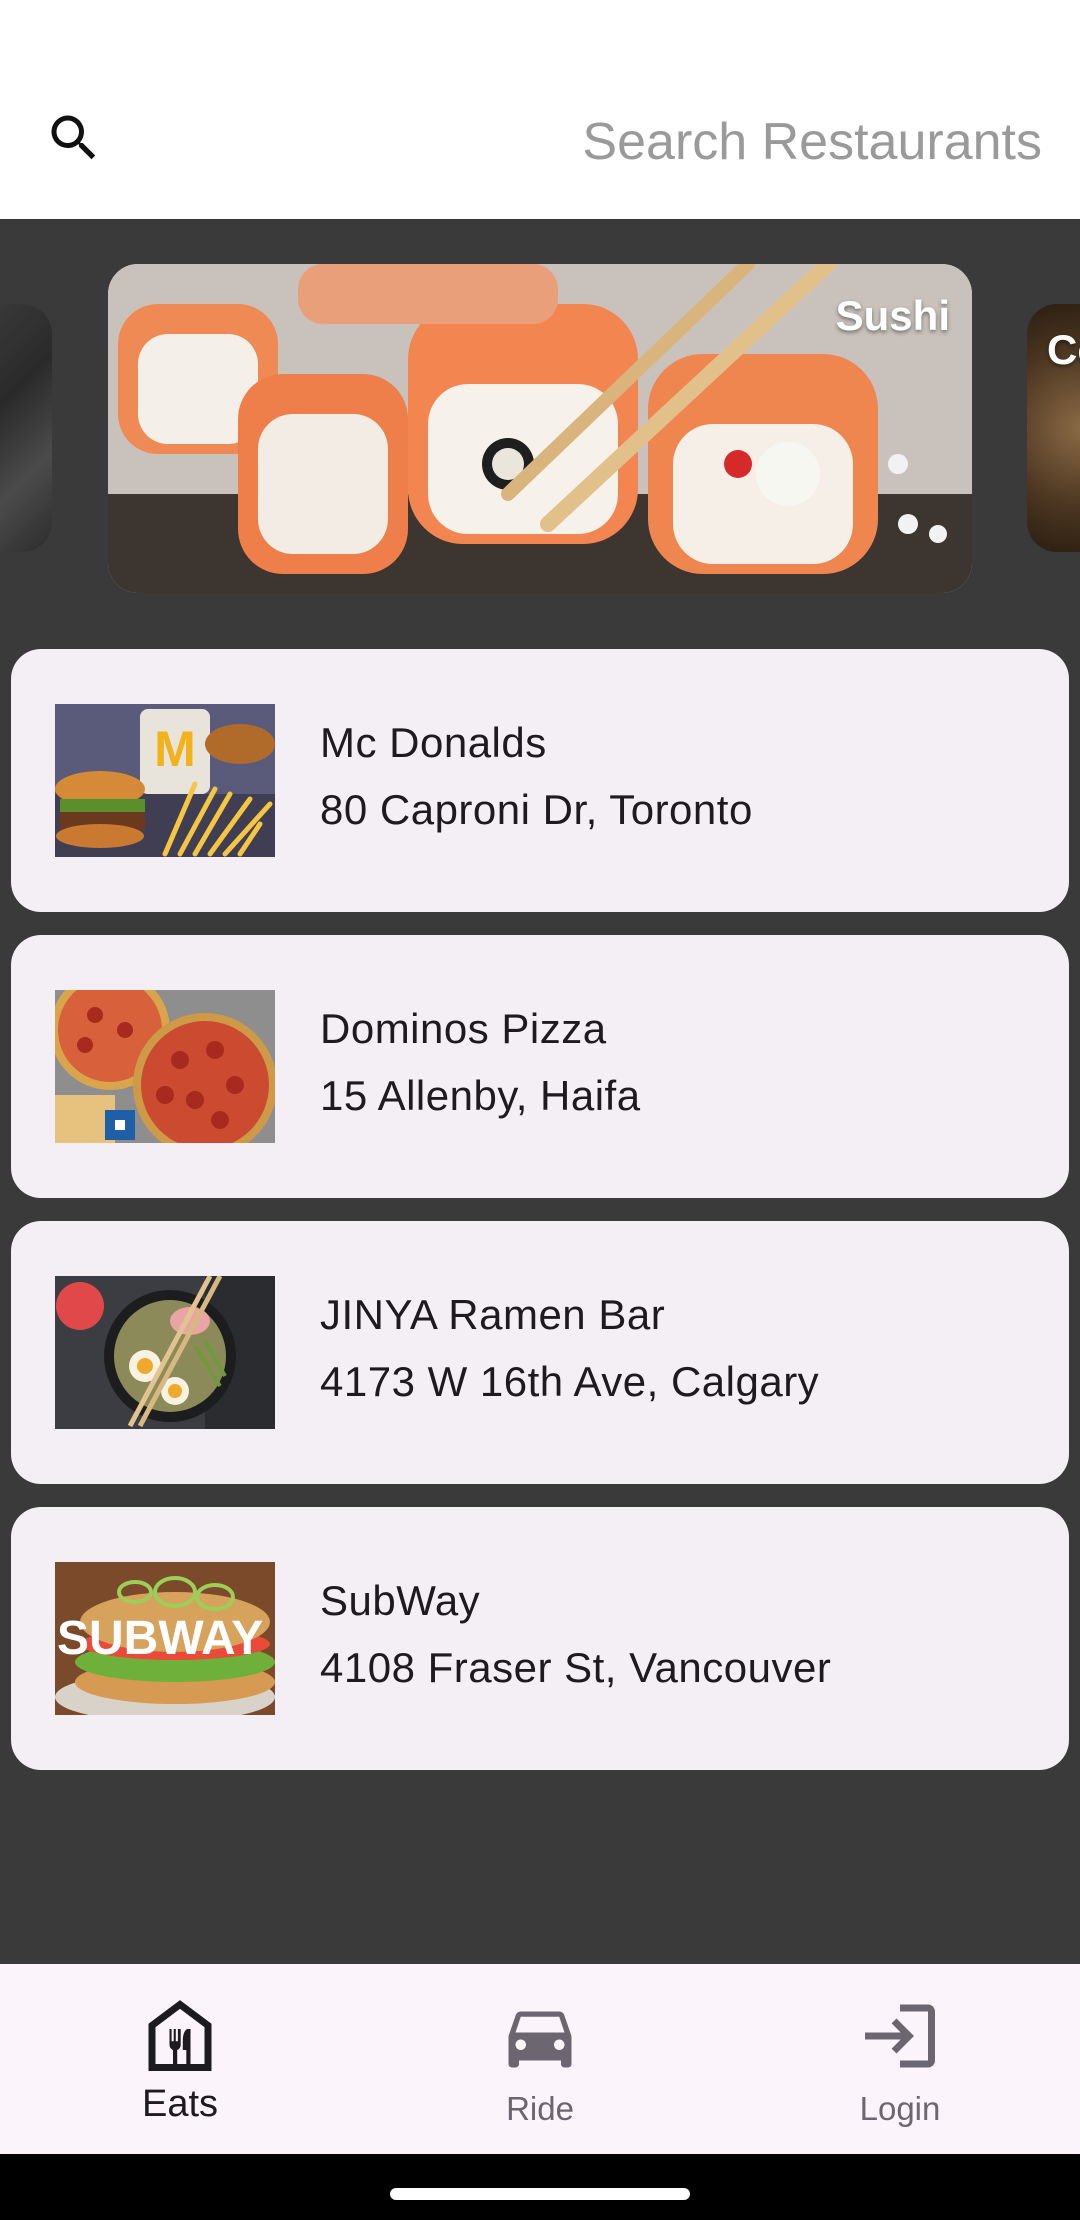  Describe the element at coordinates (892, 315) in the screenshot. I see `category-label-sushi: Sushi` at that location.